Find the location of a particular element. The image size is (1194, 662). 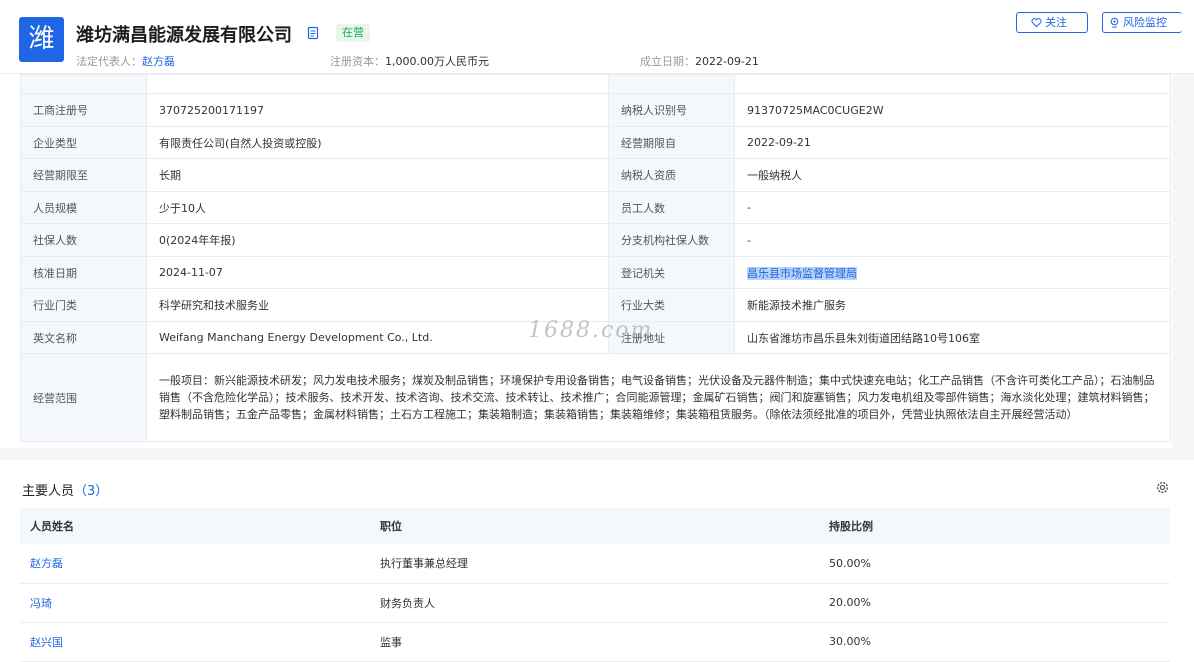

info-key: 核准日期 is located at coordinates (83, 272).